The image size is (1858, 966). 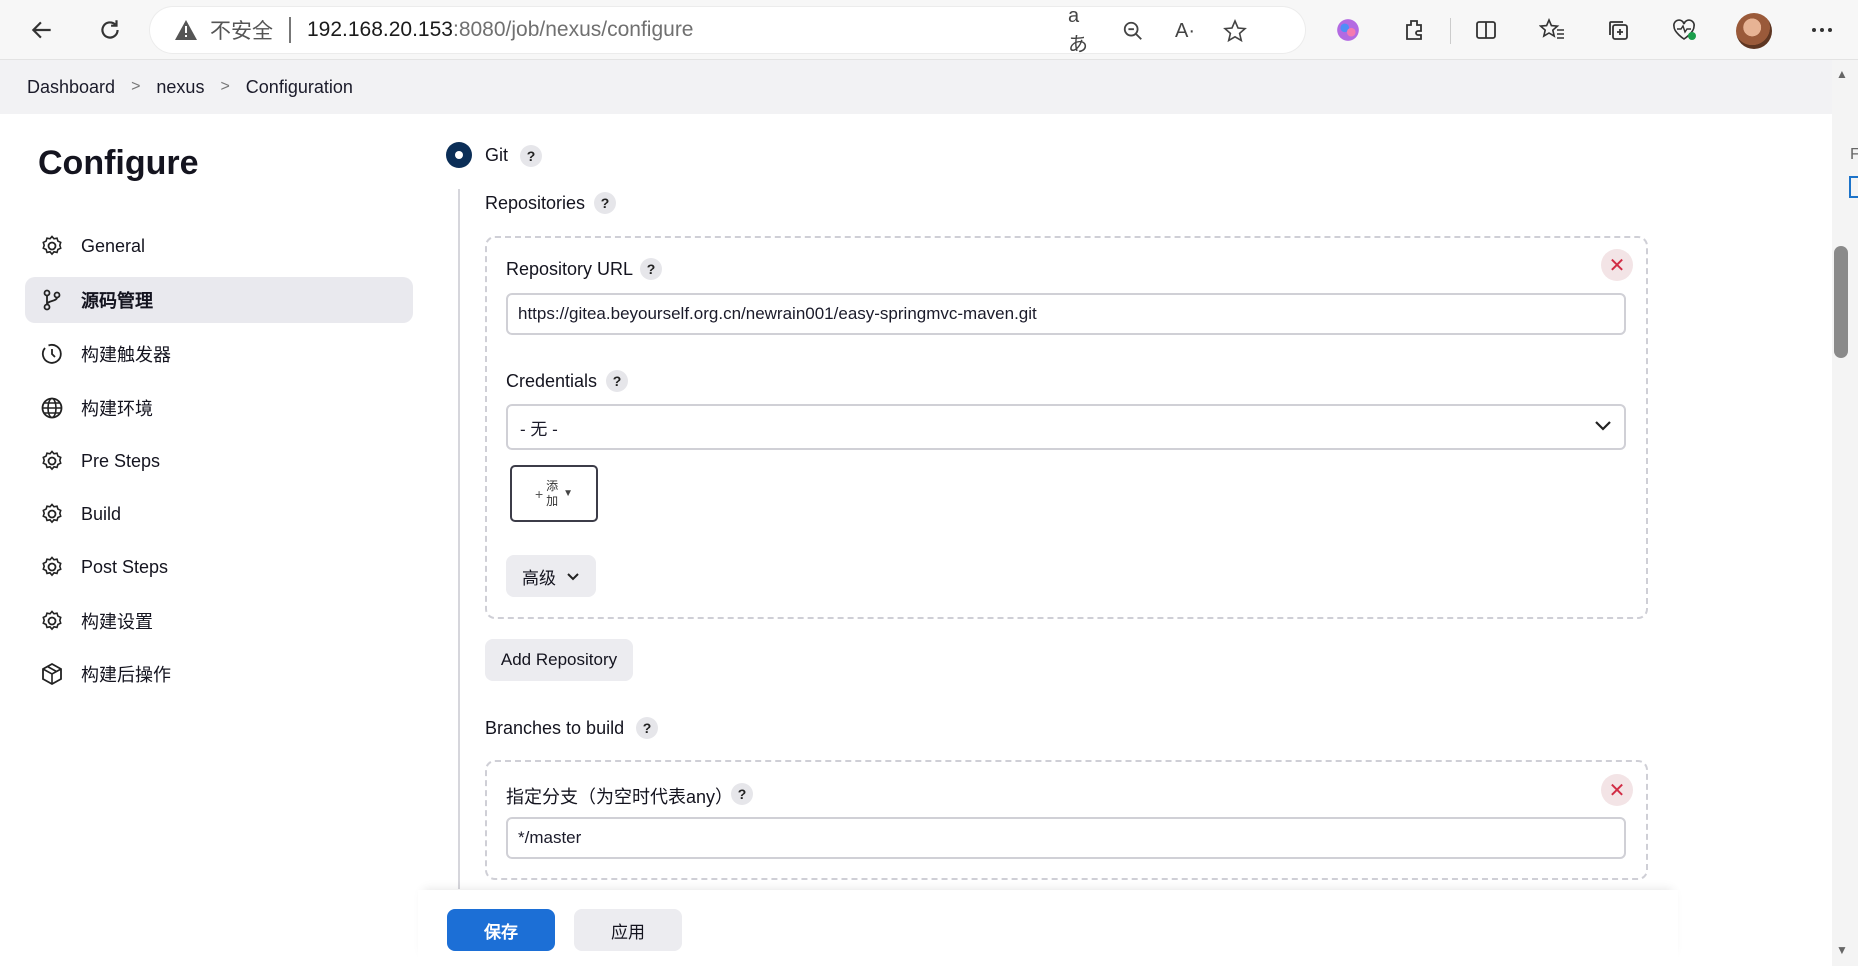 What do you see at coordinates (219, 674) in the screenshot?
I see `sidebar-item-post-build-actions: 构建后操作` at bounding box center [219, 674].